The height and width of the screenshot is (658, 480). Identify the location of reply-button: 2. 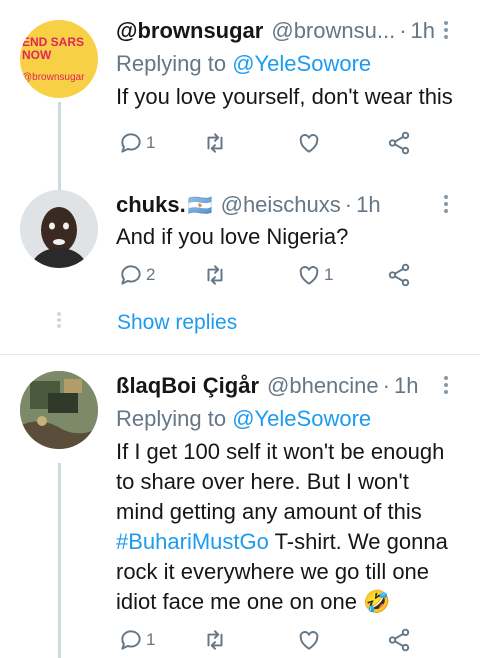
(136, 275).